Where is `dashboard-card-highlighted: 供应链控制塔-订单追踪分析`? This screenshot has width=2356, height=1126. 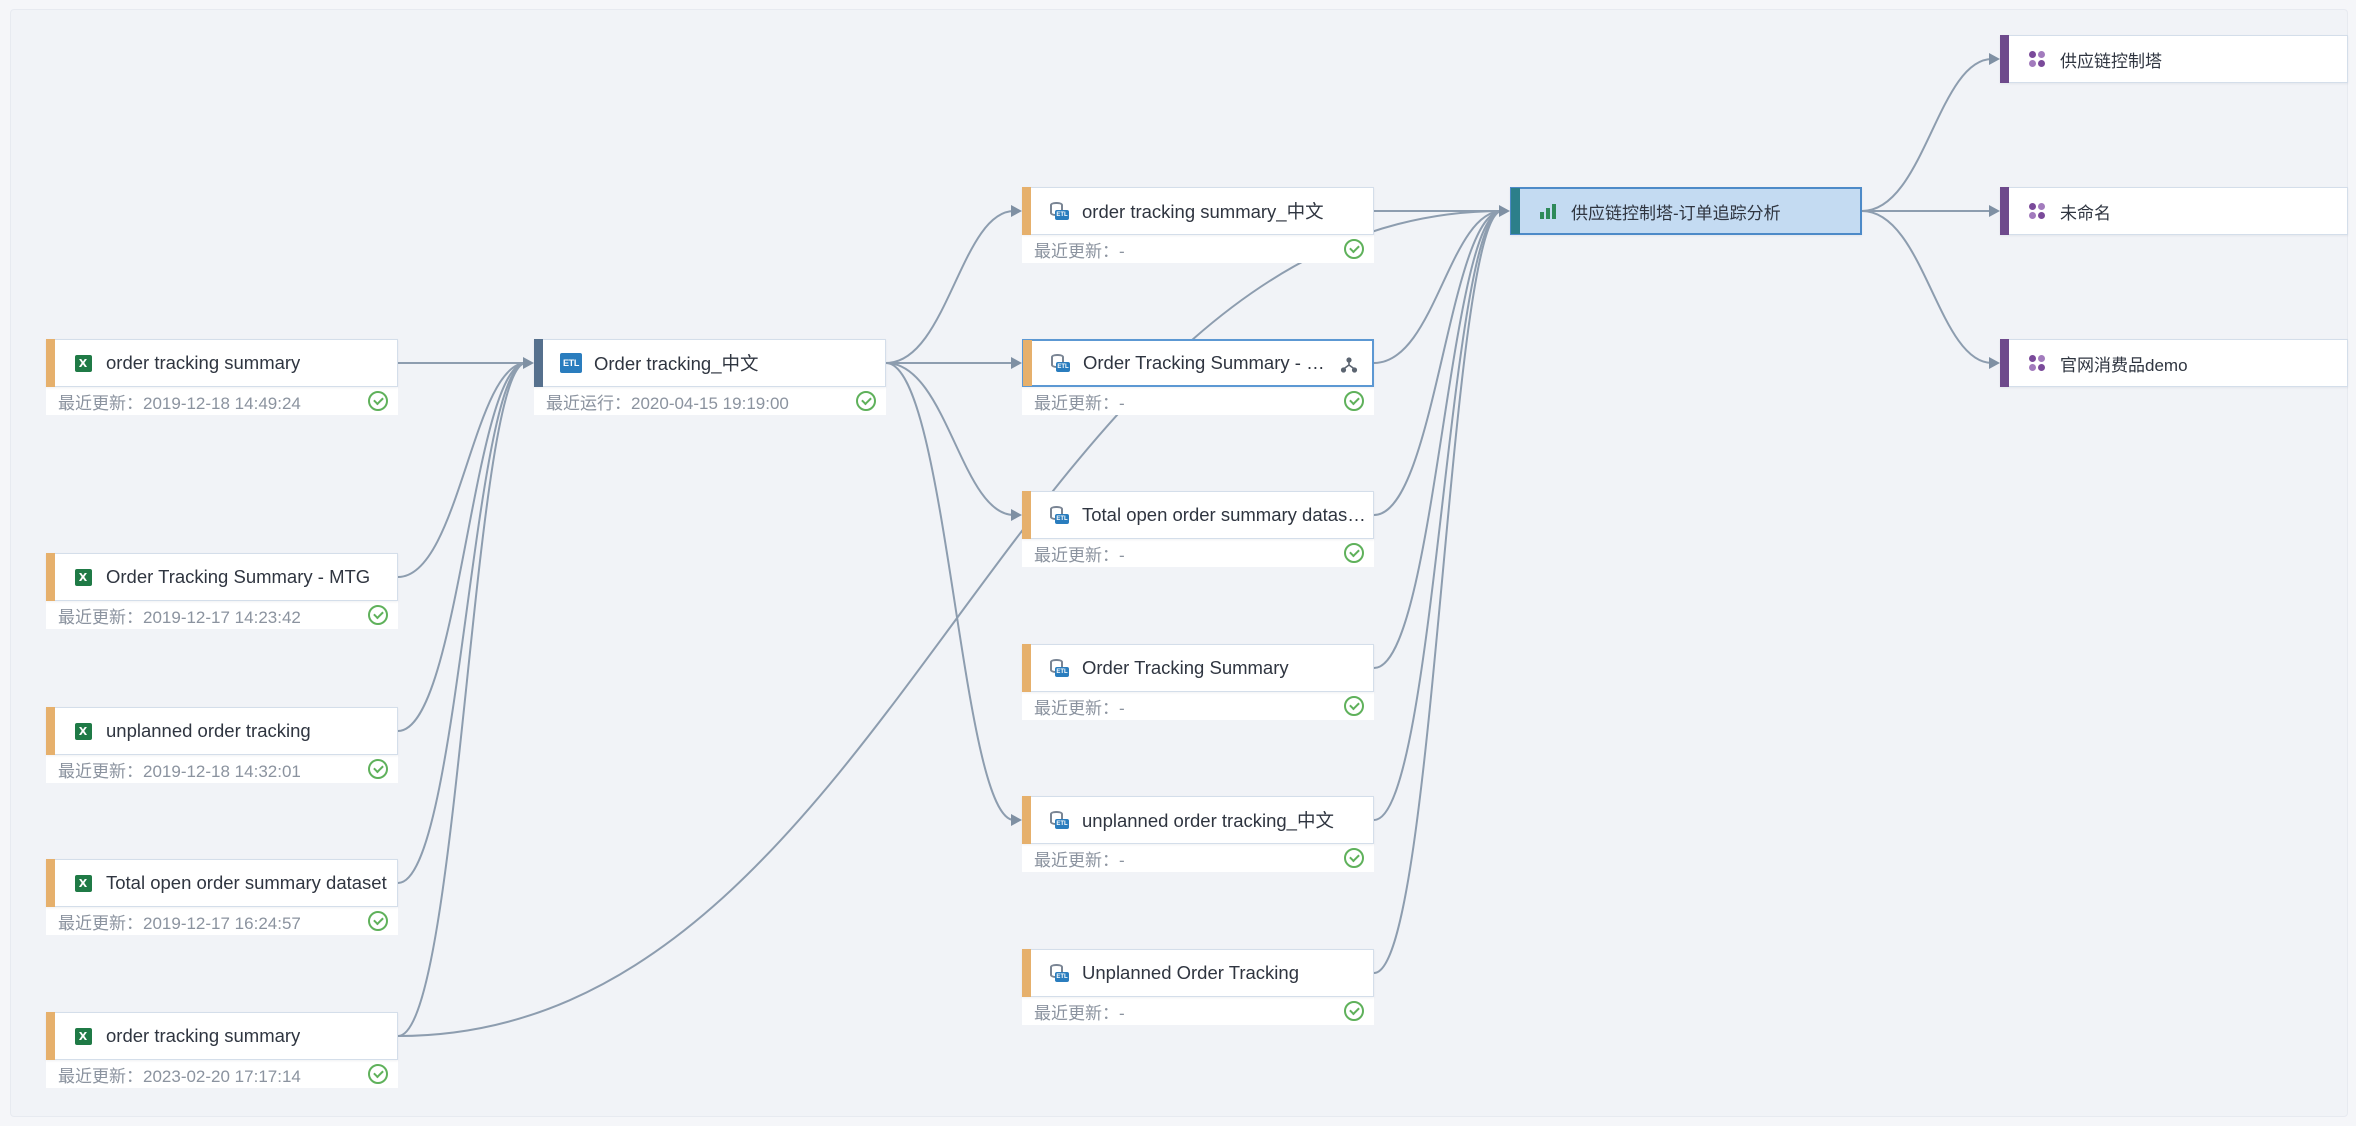
dashboard-card-highlighted: 供应链控制塔-订单追踪分析 is located at coordinates (1686, 211).